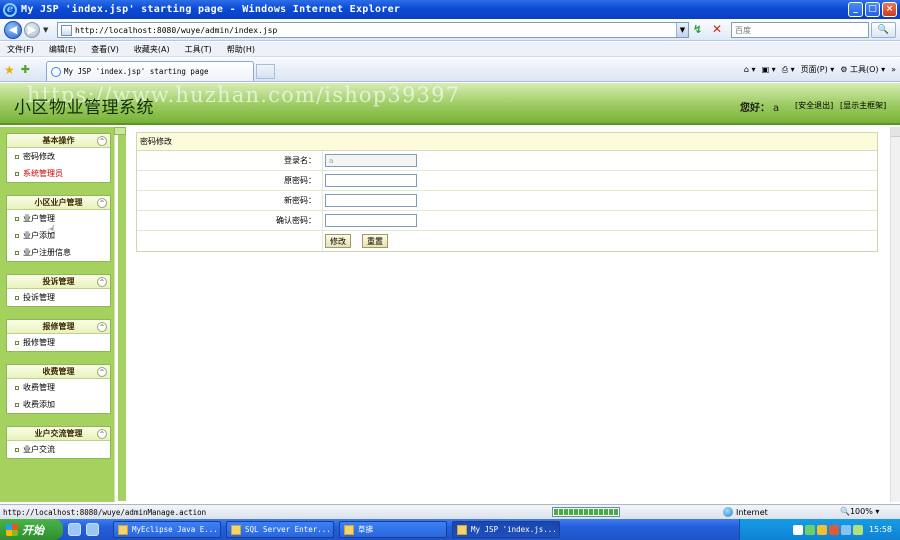 The height and width of the screenshot is (540, 900). What do you see at coordinates (152, 49) in the screenshot?
I see `menu-favorites: 收藏夹(A)` at bounding box center [152, 49].